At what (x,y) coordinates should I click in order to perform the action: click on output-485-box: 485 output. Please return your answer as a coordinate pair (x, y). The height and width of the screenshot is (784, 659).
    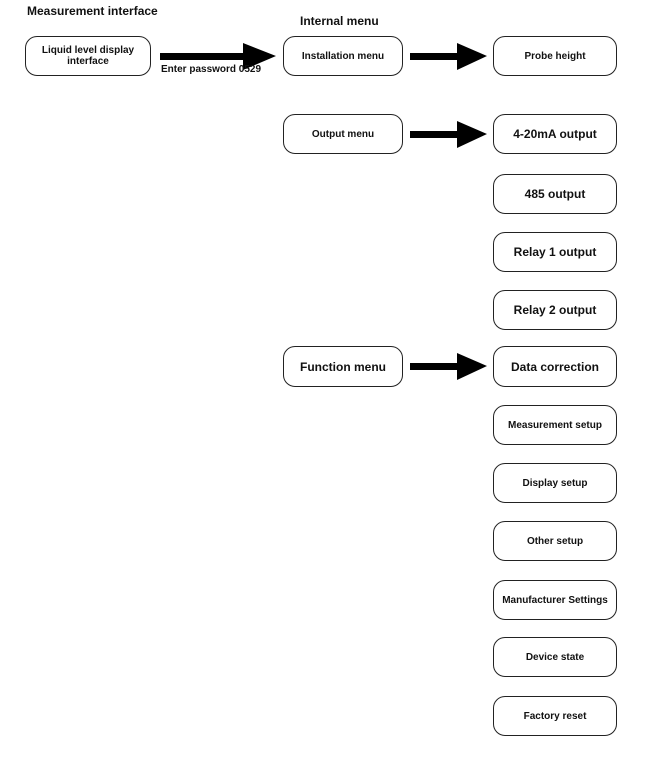
    Looking at the image, I should click on (555, 194).